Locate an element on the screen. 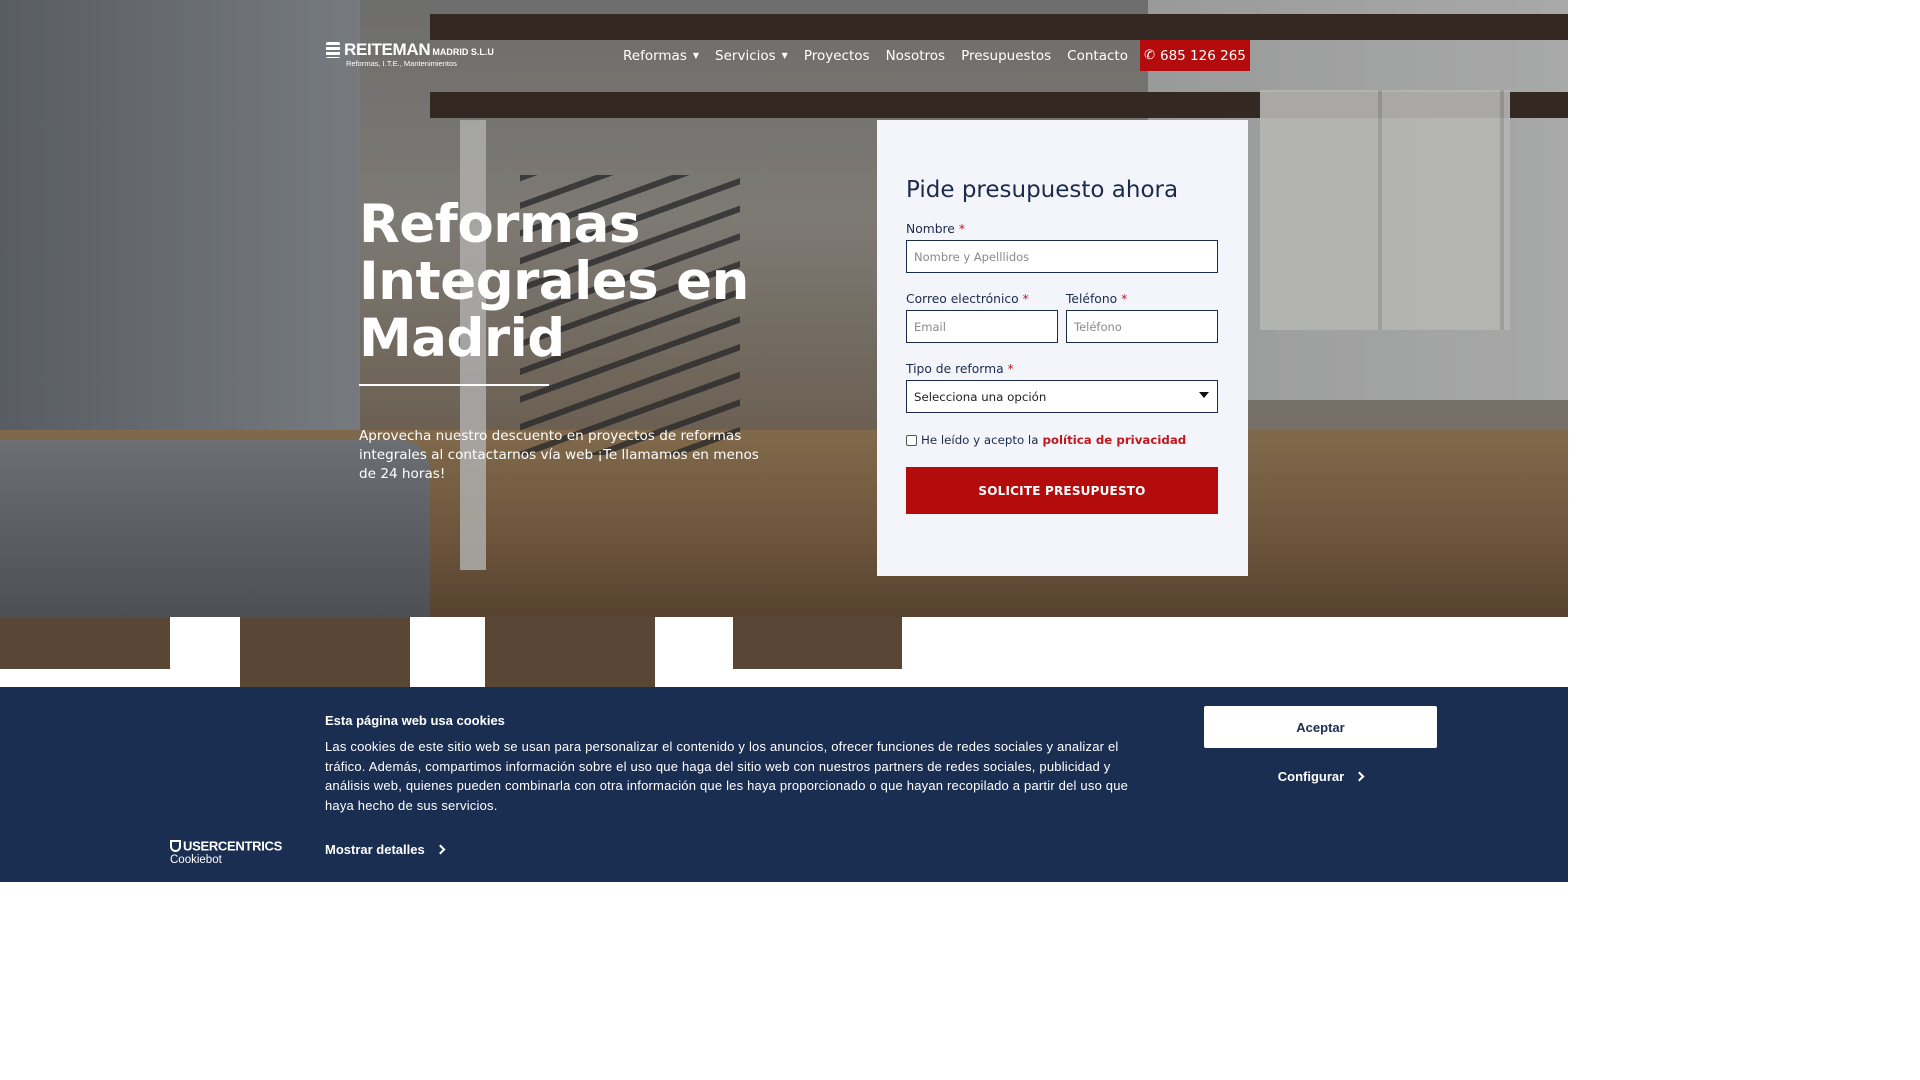  nav-label: Servicios is located at coordinates (745, 55).